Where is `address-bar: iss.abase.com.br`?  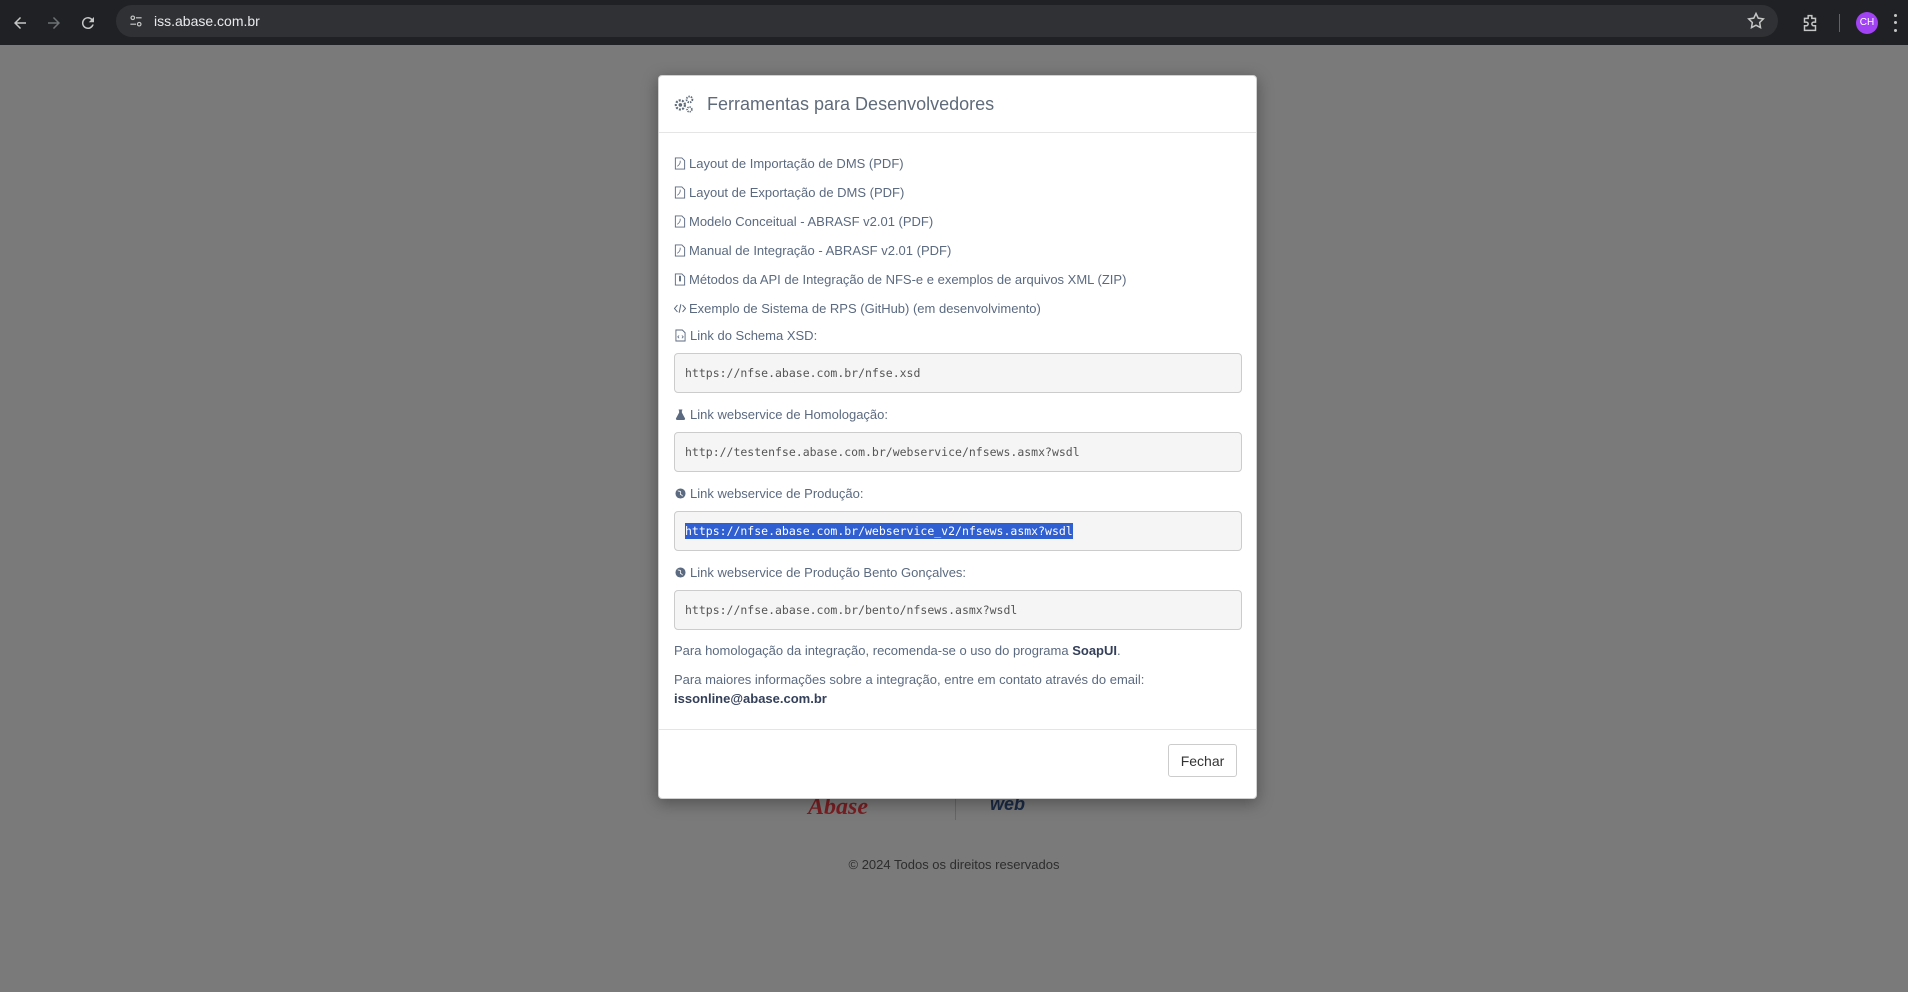
address-bar: iss.abase.com.br is located at coordinates (947, 21).